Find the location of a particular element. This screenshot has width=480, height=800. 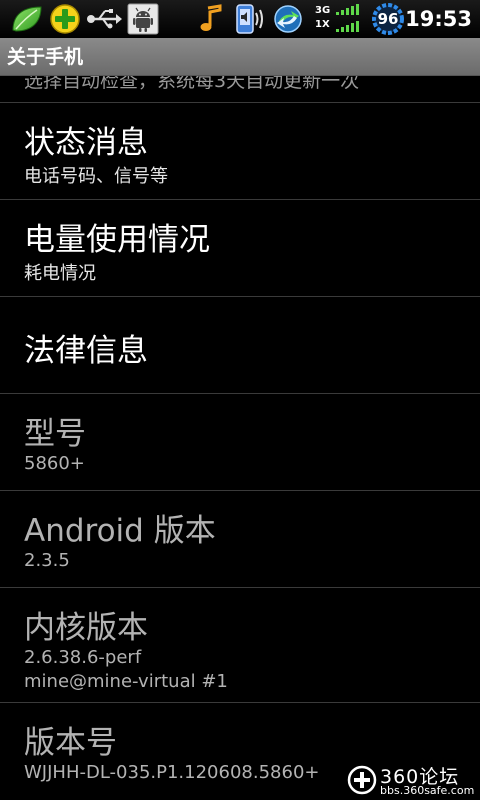

plus-app-icon is located at coordinates (65, 19).